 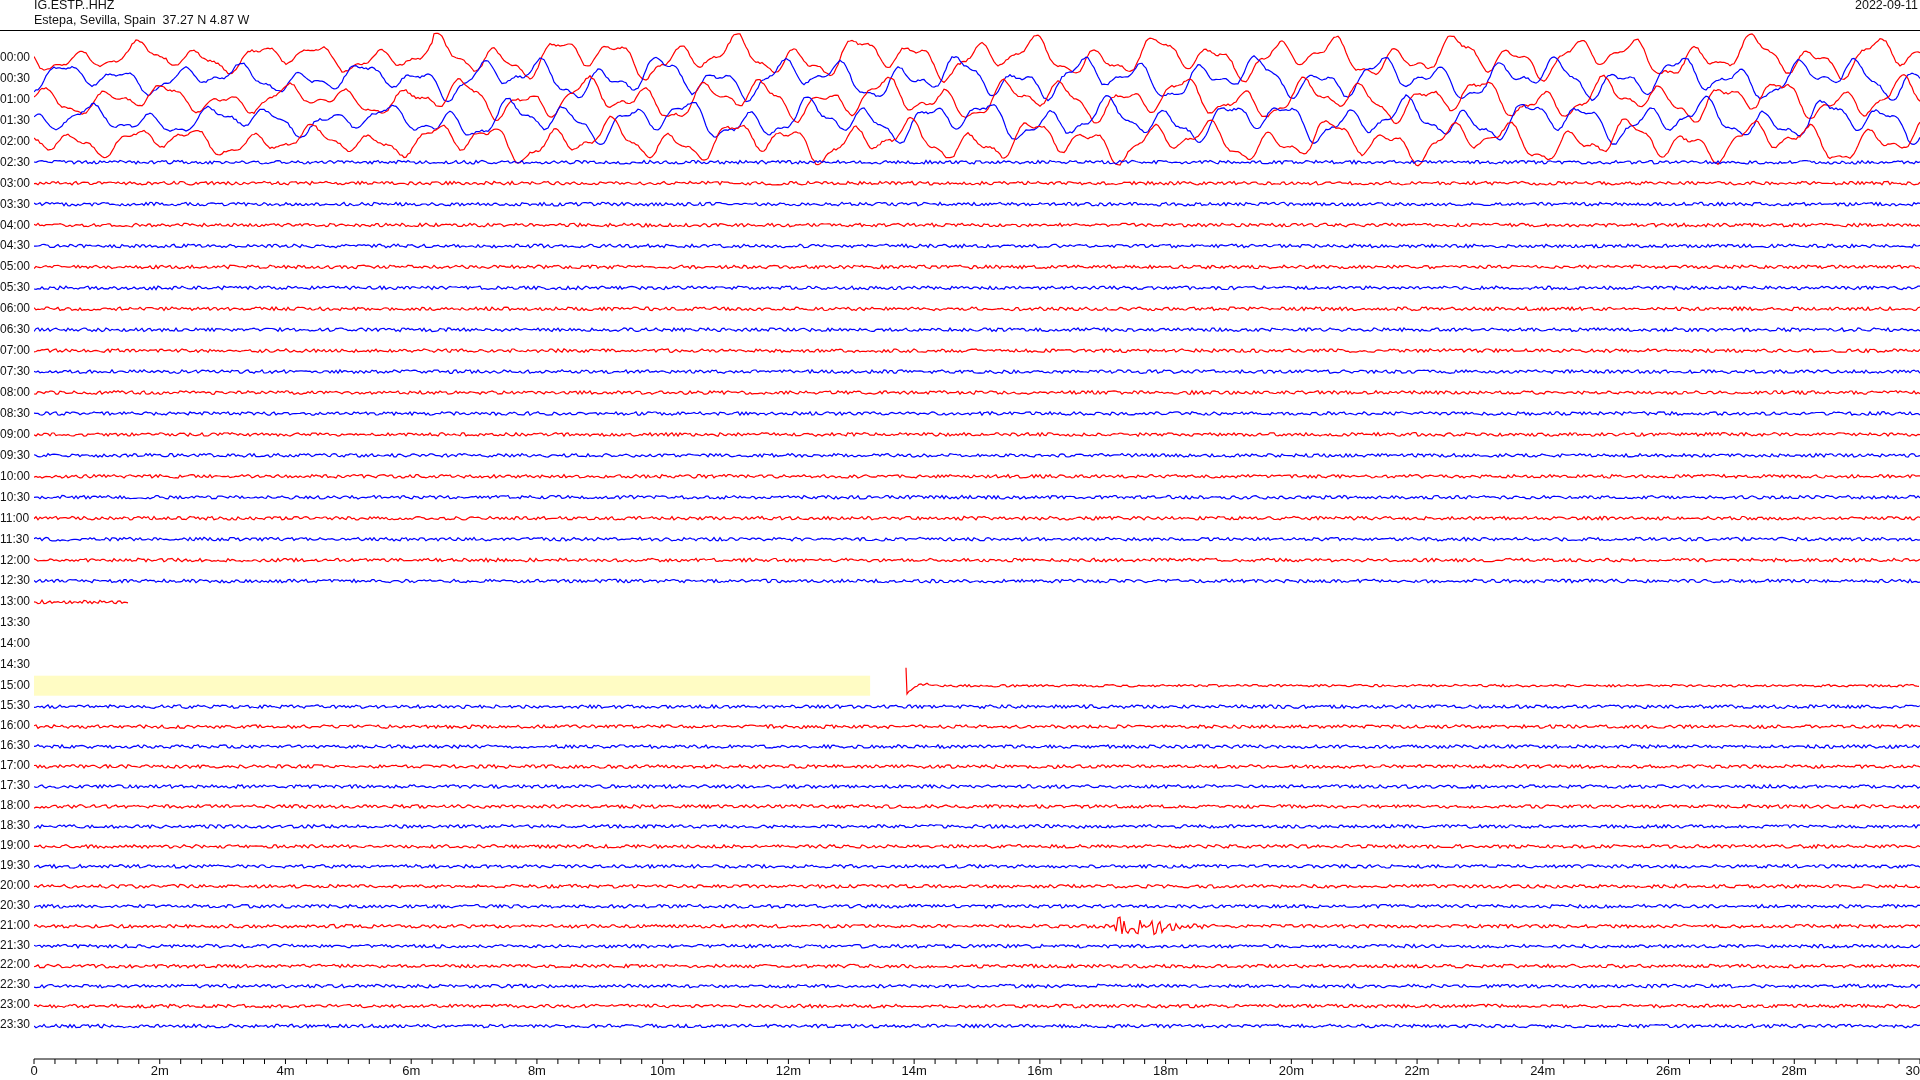 What do you see at coordinates (16, 330) in the screenshot?
I see `row-time-label: 06:30` at bounding box center [16, 330].